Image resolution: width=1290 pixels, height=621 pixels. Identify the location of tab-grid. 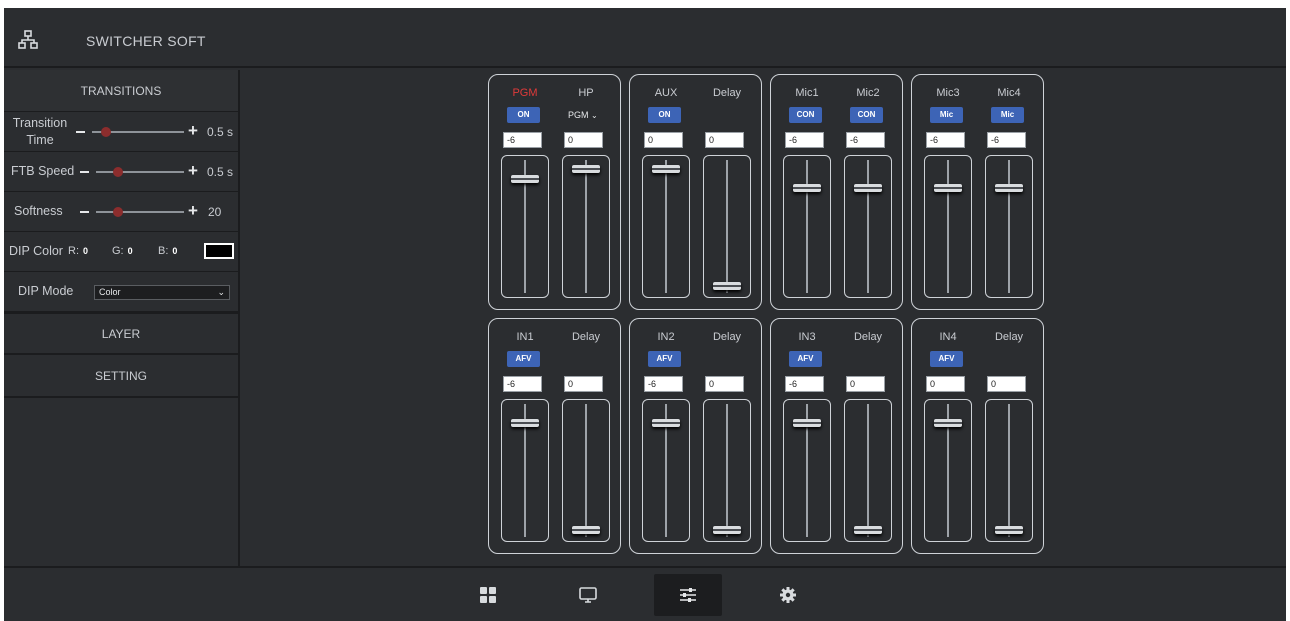
(488, 595).